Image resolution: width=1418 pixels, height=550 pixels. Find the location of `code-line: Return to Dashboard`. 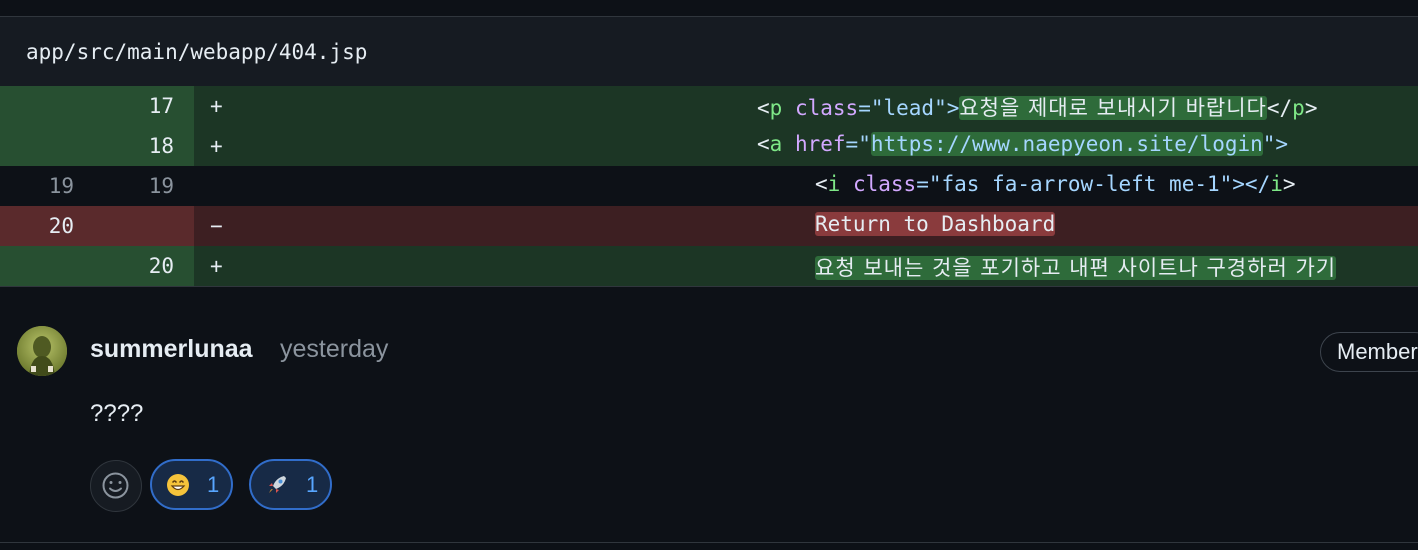

code-line: Return to Dashboard is located at coordinates (935, 224).